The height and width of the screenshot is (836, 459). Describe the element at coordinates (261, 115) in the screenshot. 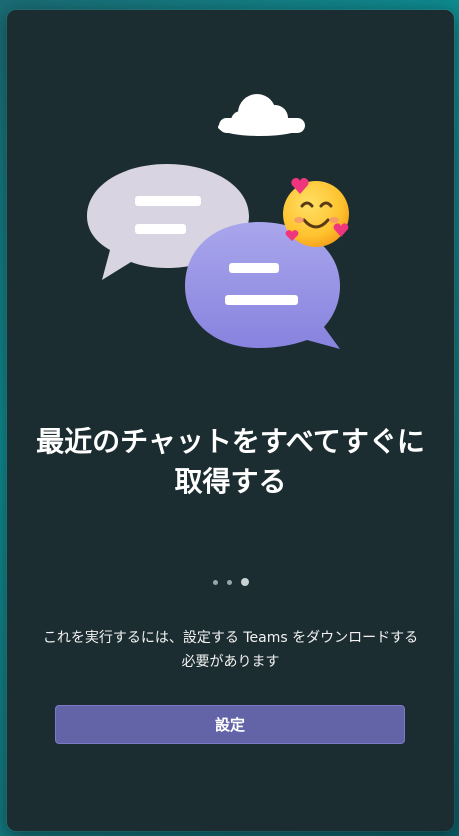

I see `cloud-icon` at that location.